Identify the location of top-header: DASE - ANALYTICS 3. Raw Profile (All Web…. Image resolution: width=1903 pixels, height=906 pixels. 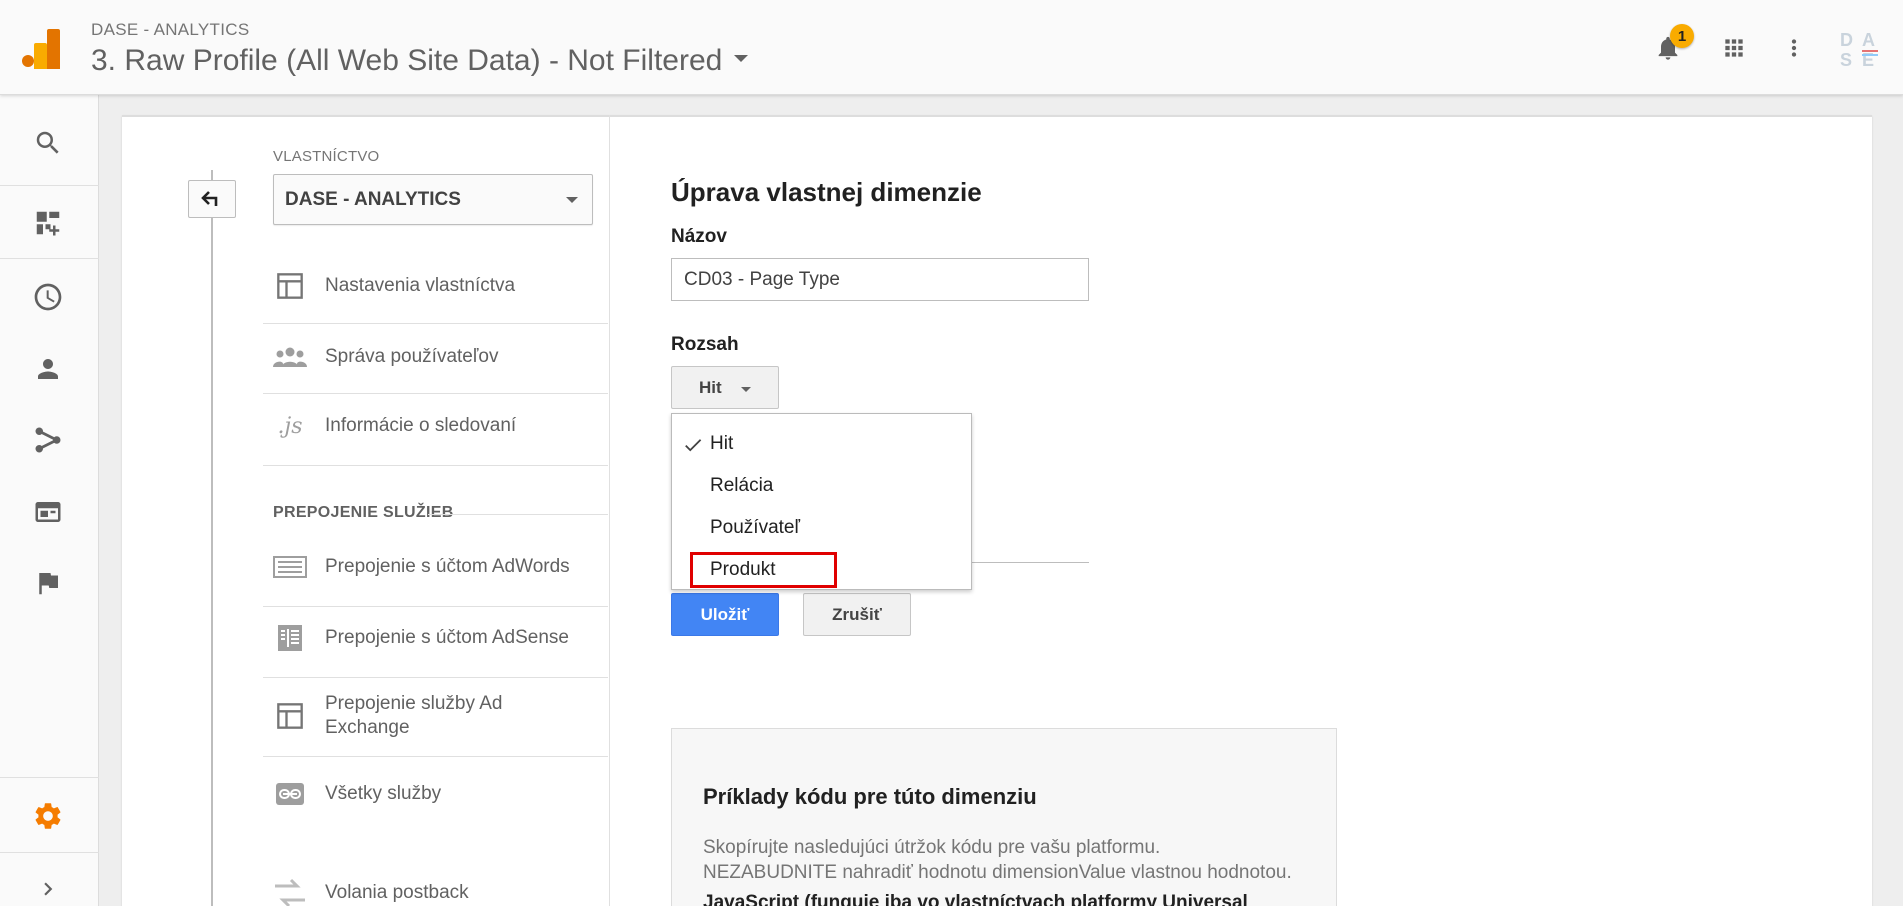
(951, 47).